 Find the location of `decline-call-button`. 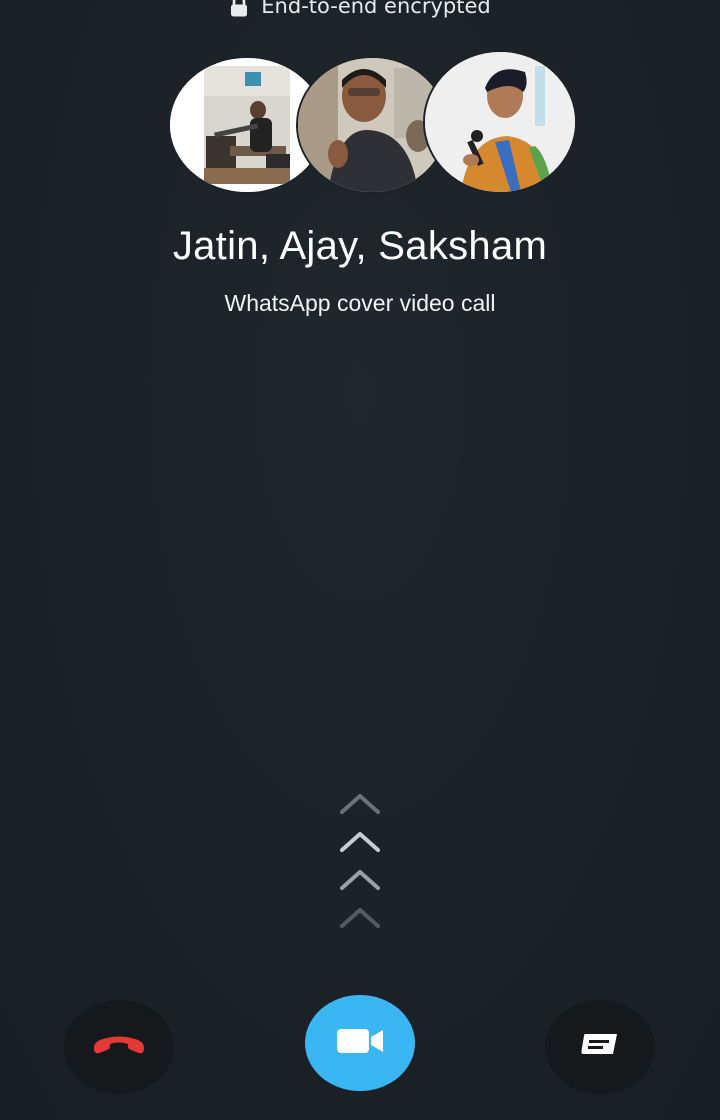

decline-call-button is located at coordinates (119, 1047).